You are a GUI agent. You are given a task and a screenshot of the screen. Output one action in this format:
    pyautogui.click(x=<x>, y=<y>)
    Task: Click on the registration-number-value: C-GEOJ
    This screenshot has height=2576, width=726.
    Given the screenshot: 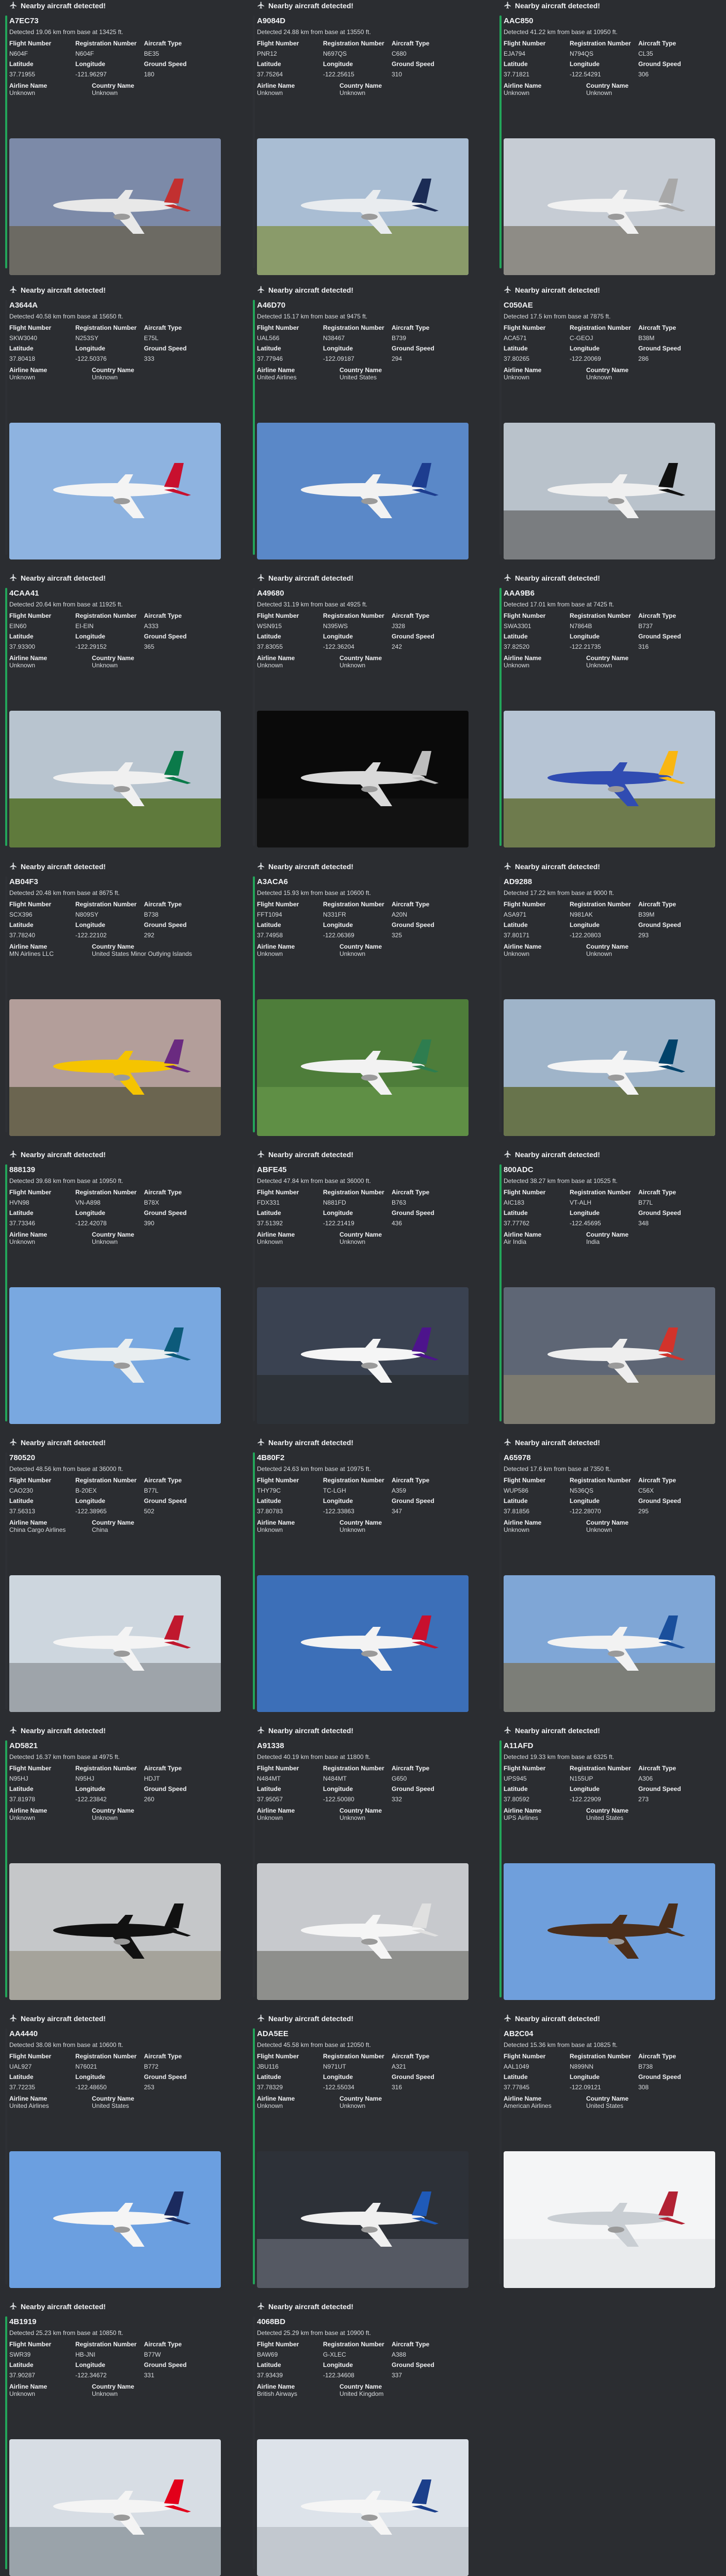 What is the action you would take?
    pyautogui.click(x=582, y=338)
    